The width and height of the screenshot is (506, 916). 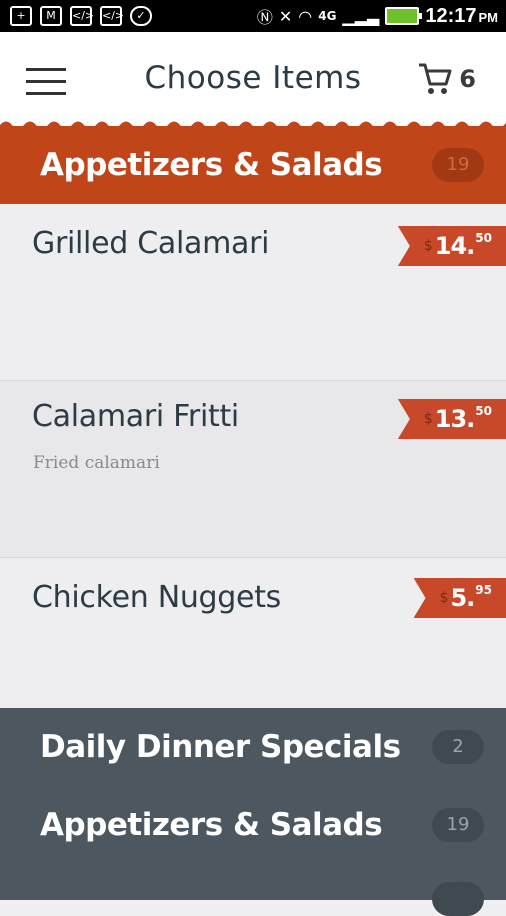 What do you see at coordinates (458, 747) in the screenshot?
I see `category-count: 2` at bounding box center [458, 747].